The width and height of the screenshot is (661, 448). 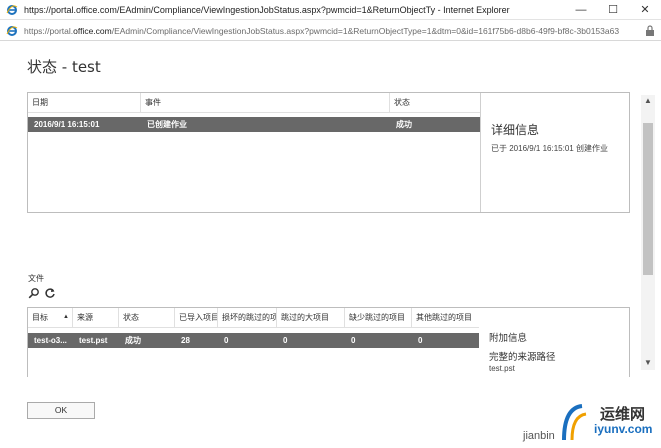 I want to click on page-scrollbar: ▲ ▼, so click(x=648, y=232).